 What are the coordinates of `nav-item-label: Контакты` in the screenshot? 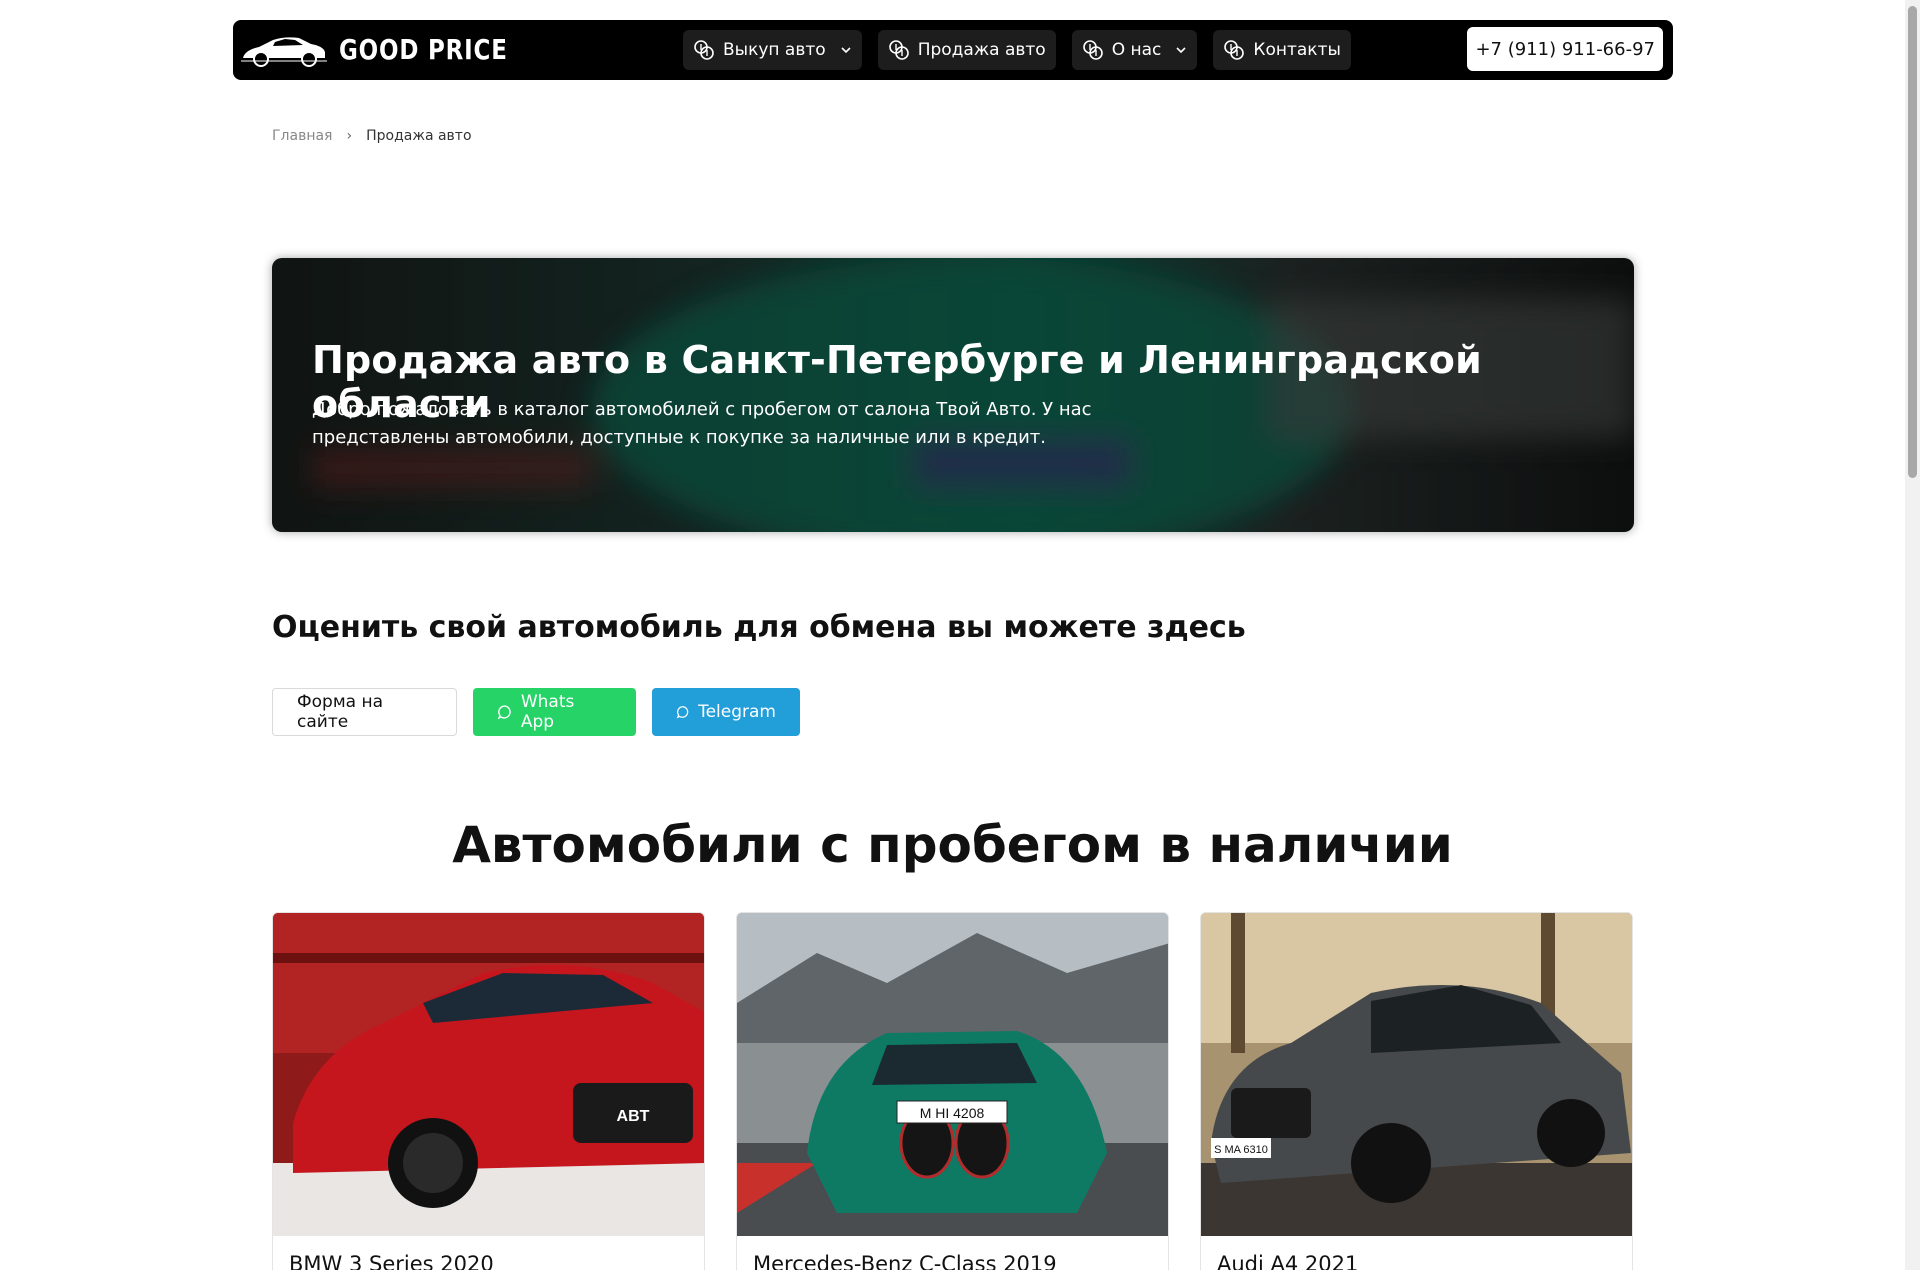 It's located at (1297, 50).